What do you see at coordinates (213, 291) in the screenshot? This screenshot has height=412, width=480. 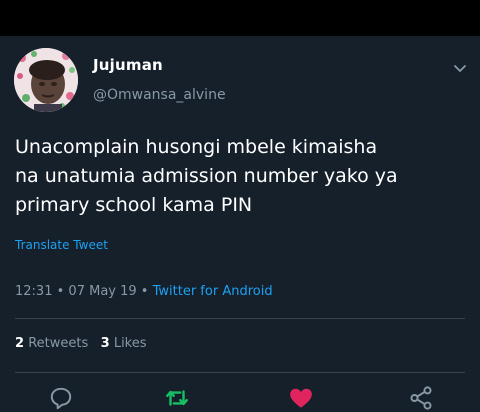 I see `tweet-client-link: Twitter for Android` at bounding box center [213, 291].